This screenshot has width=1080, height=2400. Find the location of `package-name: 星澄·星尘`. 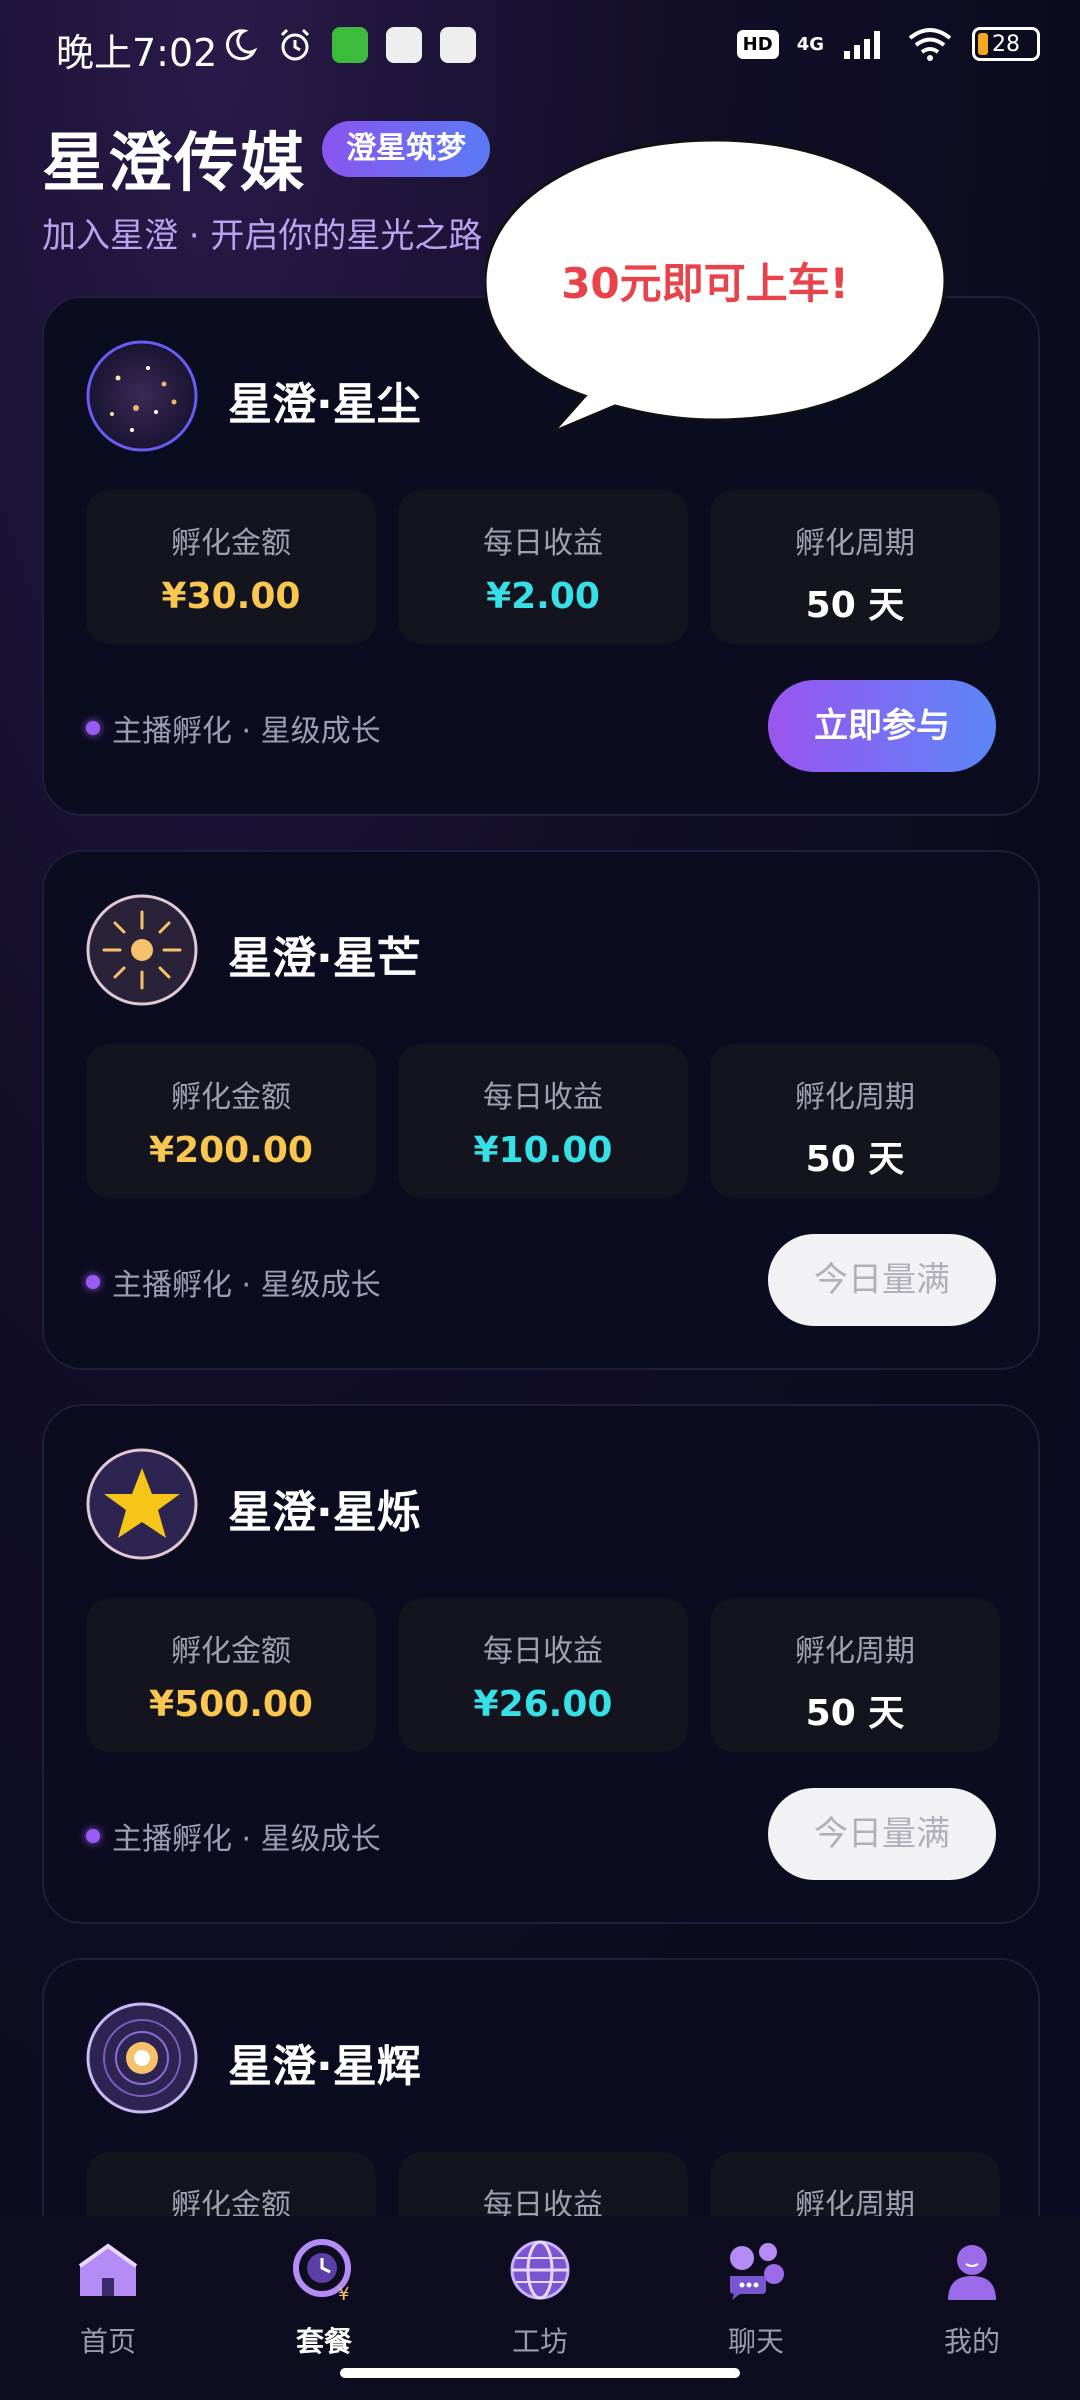

package-name: 星澄·星尘 is located at coordinates (324, 404).